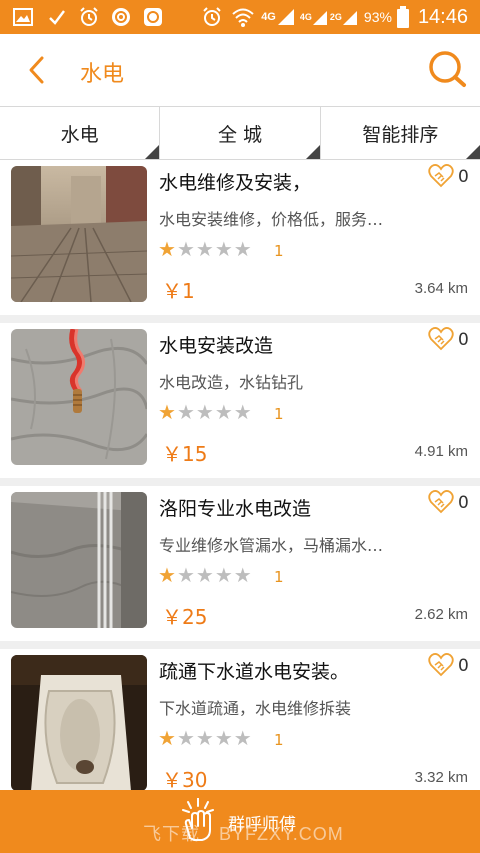 The height and width of the screenshot is (853, 480). What do you see at coordinates (243, 834) in the screenshot?
I see `watermark-text: 飞下载 · BYFZXY.COM` at bounding box center [243, 834].